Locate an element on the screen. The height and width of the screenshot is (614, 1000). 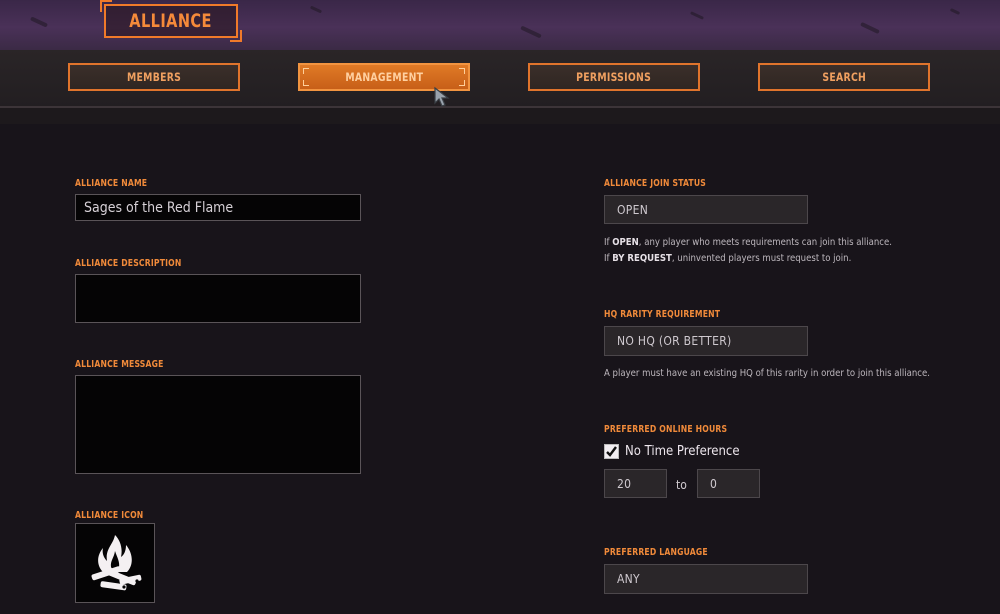
alliance-message-input is located at coordinates (218, 424).